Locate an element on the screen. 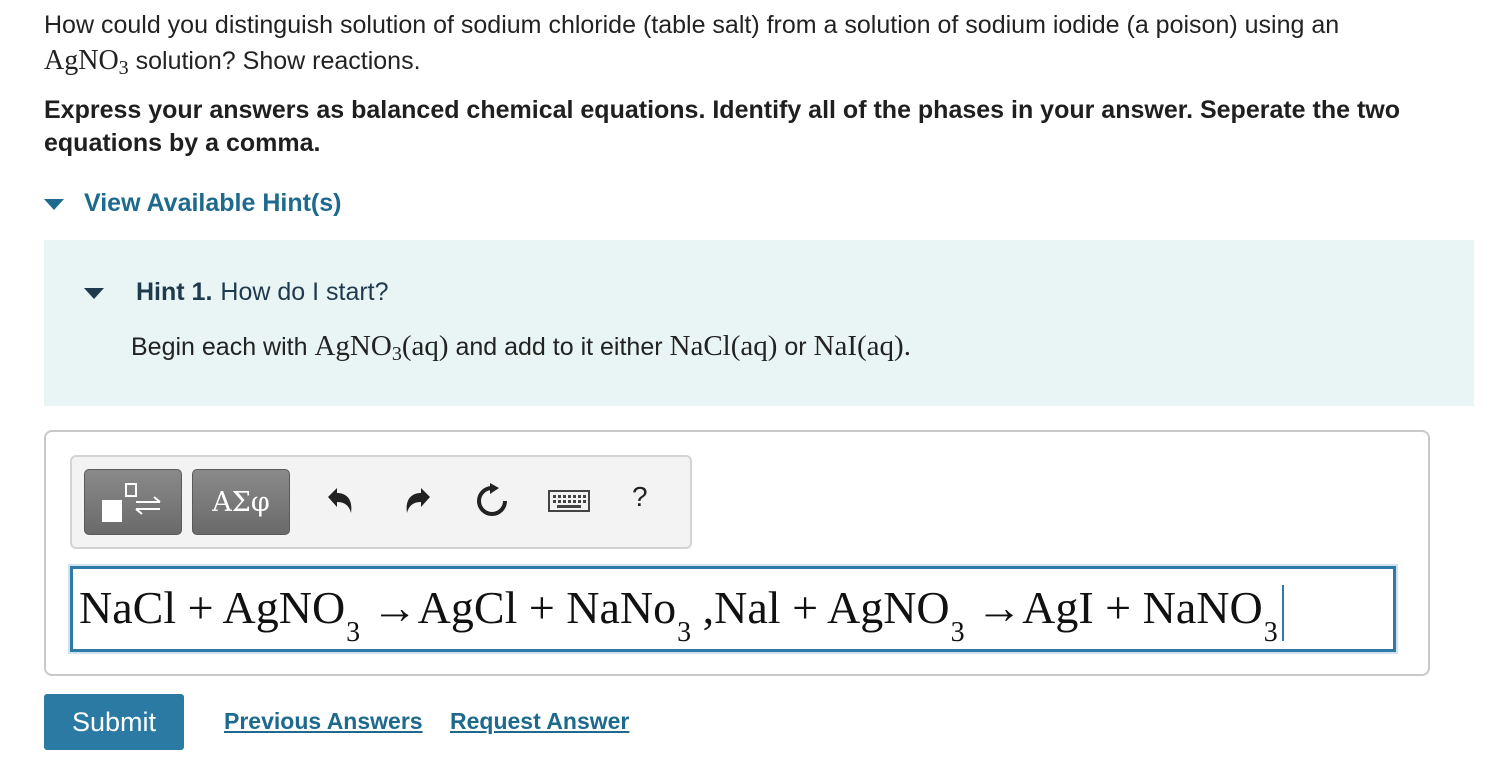 Image resolution: width=1510 pixels, height=770 pixels. hint-formula-nacl: NaCl(aq) is located at coordinates (723, 346).